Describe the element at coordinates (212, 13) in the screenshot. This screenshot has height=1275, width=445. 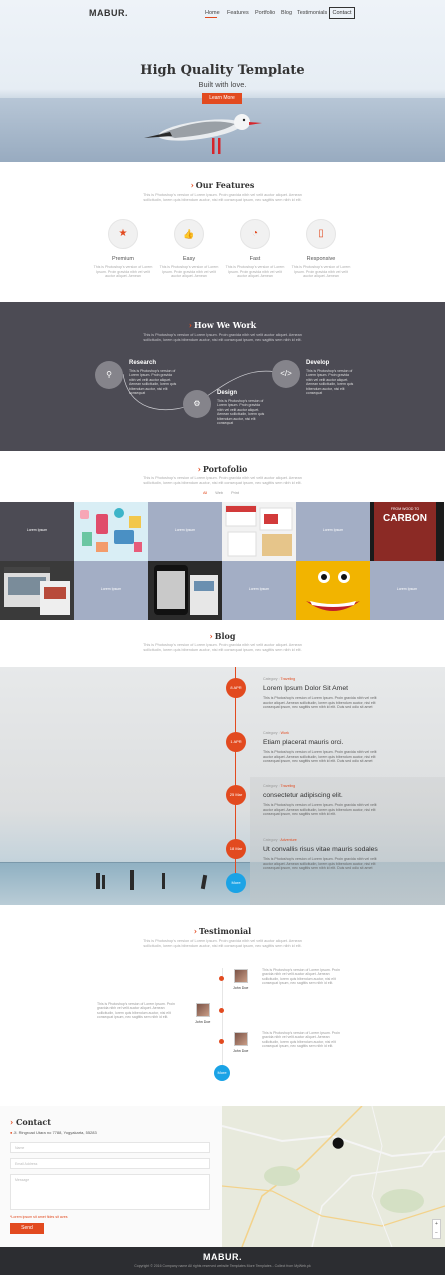
I see `nav-item-home: Home` at that location.